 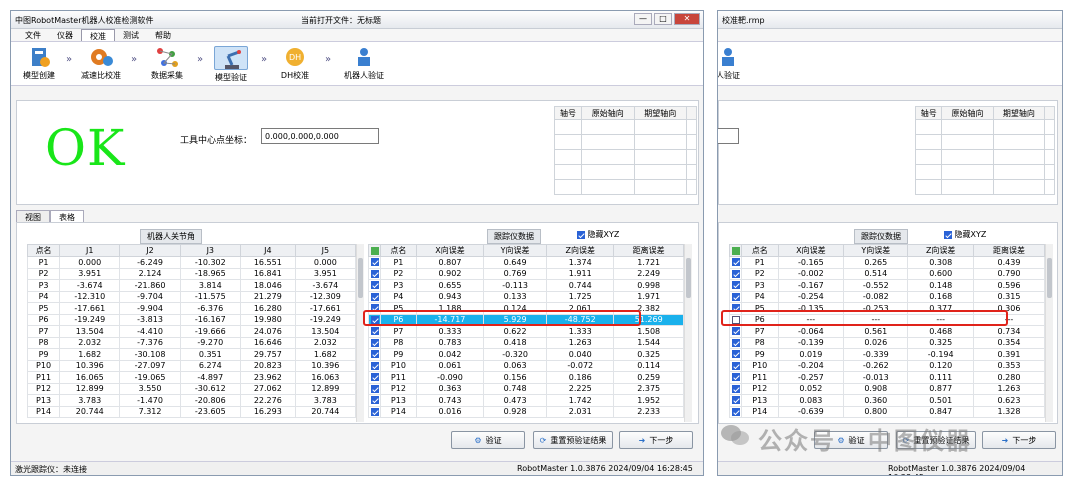 I want to click on robot-table-scrollbar, so click(x=360, y=333).